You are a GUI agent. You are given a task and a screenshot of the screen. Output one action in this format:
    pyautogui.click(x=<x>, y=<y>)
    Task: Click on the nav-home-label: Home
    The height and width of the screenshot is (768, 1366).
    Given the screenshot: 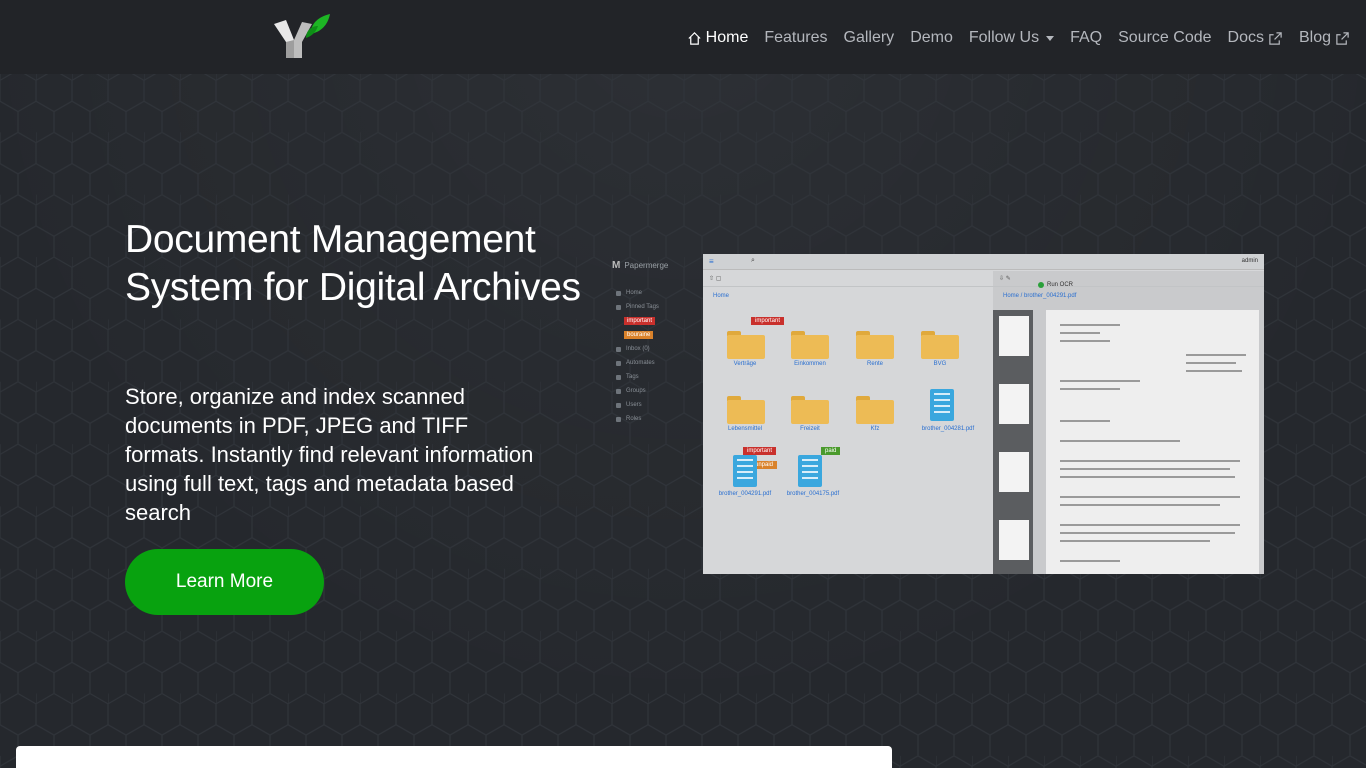 What is the action you would take?
    pyautogui.click(x=727, y=37)
    